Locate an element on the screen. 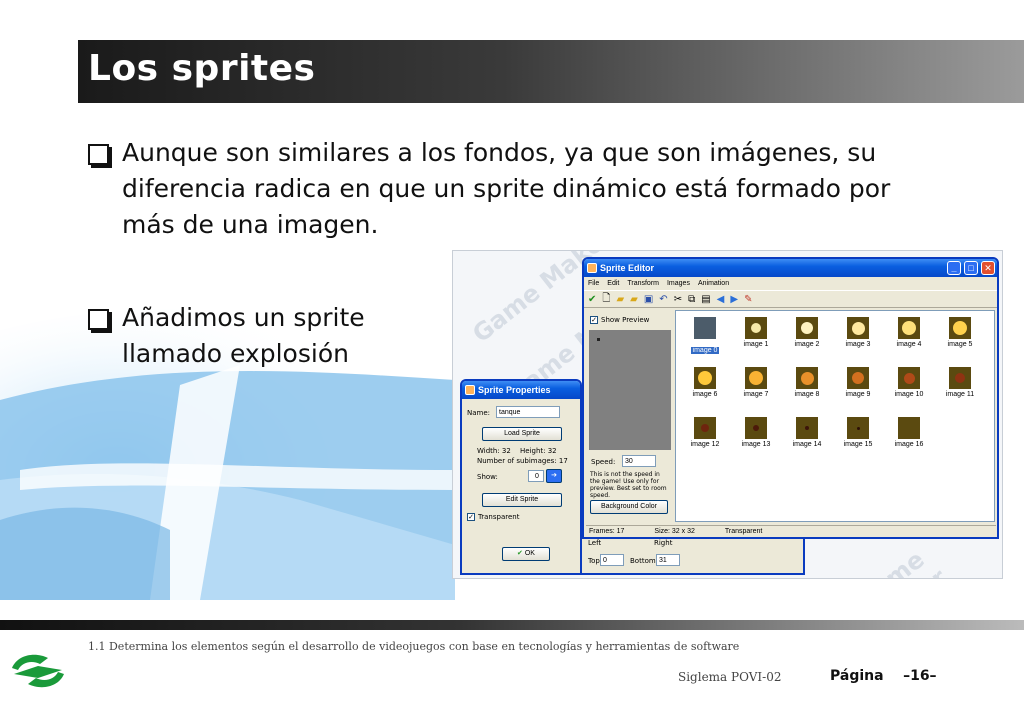 The image size is (1024, 709). subimage-label: image 10 is located at coordinates (909, 394).